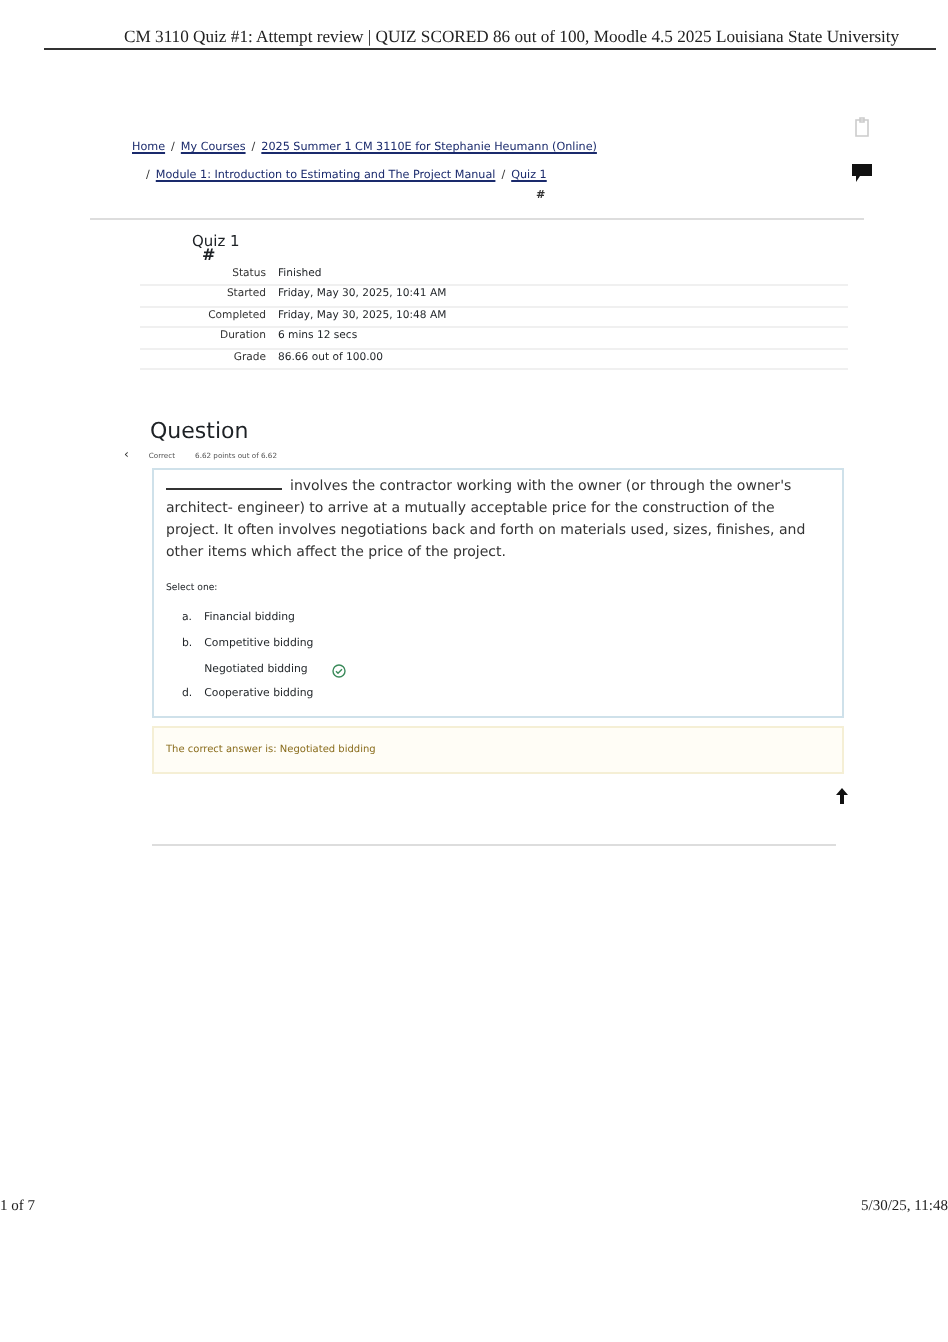 Image resolution: width=948 pixels, height=1342 pixels. What do you see at coordinates (512, 36) in the screenshot?
I see `print-header-title: CM 3110 Quiz #1: Attempt review | QUIZ SCORED 86 out of 100, Moodle 4.5 2025 Louisiana State University` at bounding box center [512, 36].